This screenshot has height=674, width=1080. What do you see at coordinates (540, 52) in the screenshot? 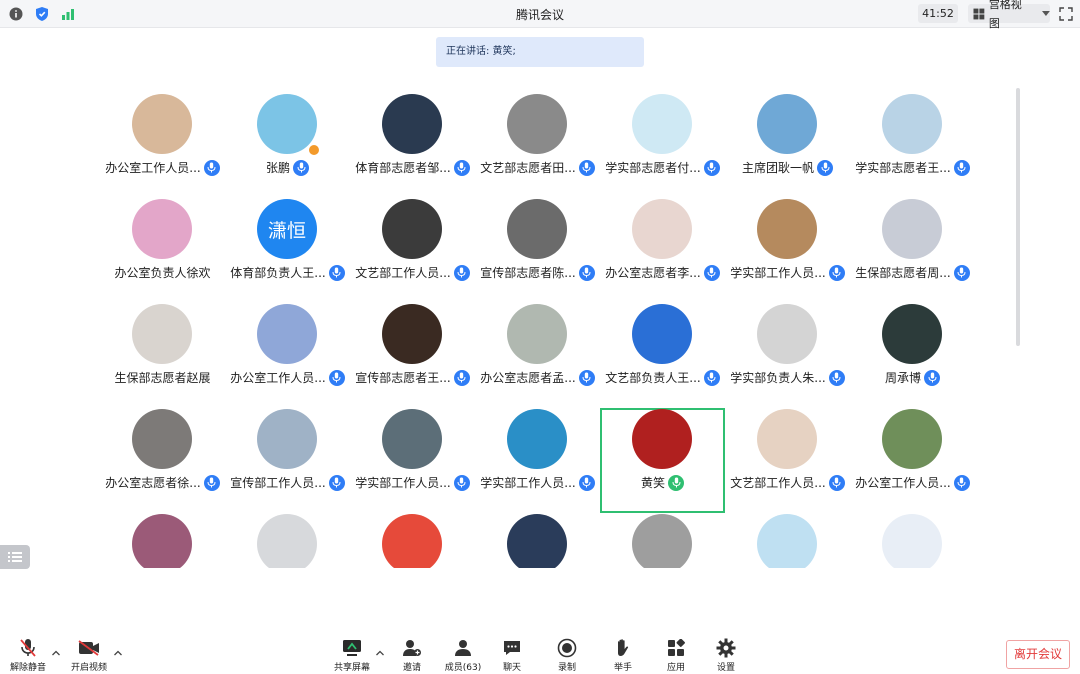
I see `speaking-banner: 正在讲话: 黄笑;` at bounding box center [540, 52].